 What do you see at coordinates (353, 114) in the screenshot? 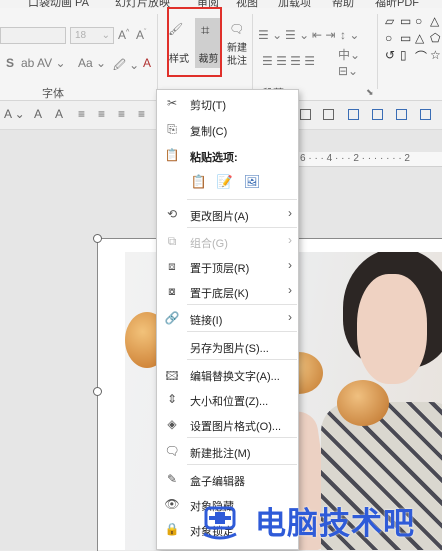
I see `textbox-icon` at bounding box center [353, 114].